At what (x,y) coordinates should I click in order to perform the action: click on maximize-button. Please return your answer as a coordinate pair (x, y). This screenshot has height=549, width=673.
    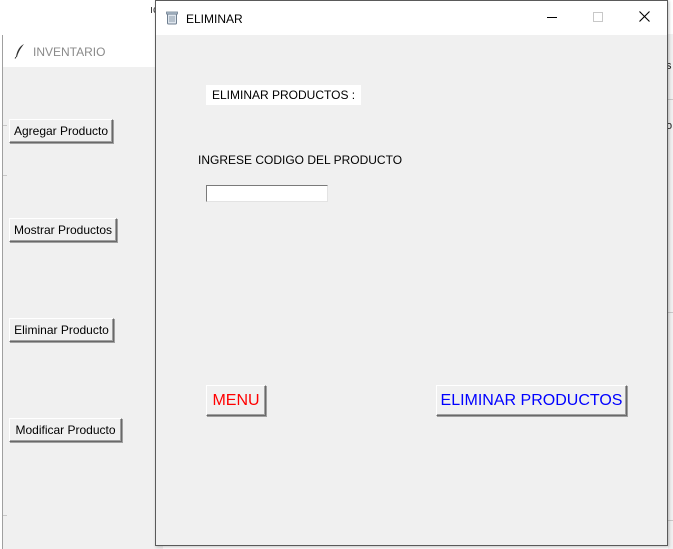
    Looking at the image, I should click on (598, 18).